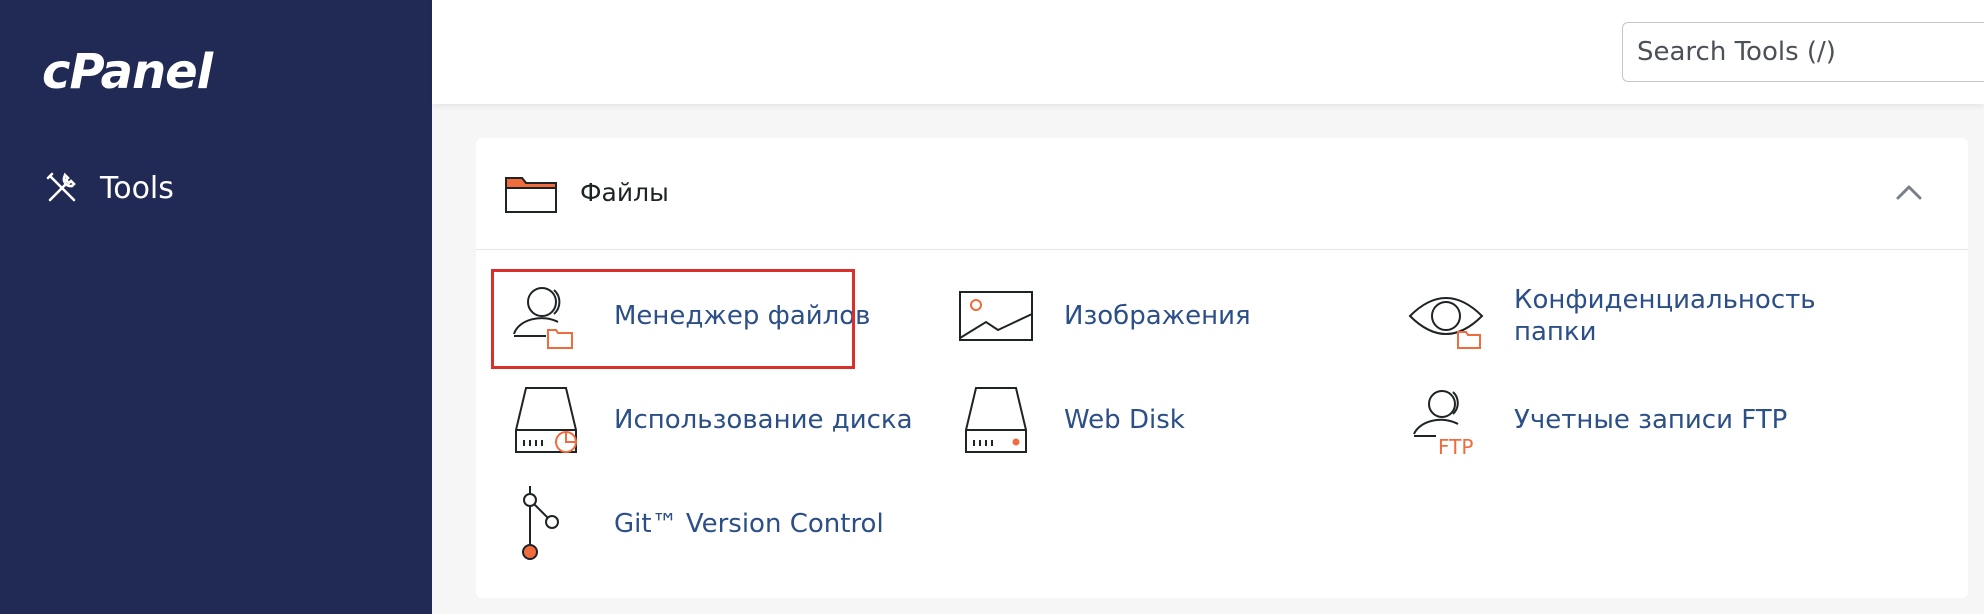 This screenshot has width=1984, height=614. What do you see at coordinates (763, 419) in the screenshot?
I see `tool-label: Использование диска` at bounding box center [763, 419].